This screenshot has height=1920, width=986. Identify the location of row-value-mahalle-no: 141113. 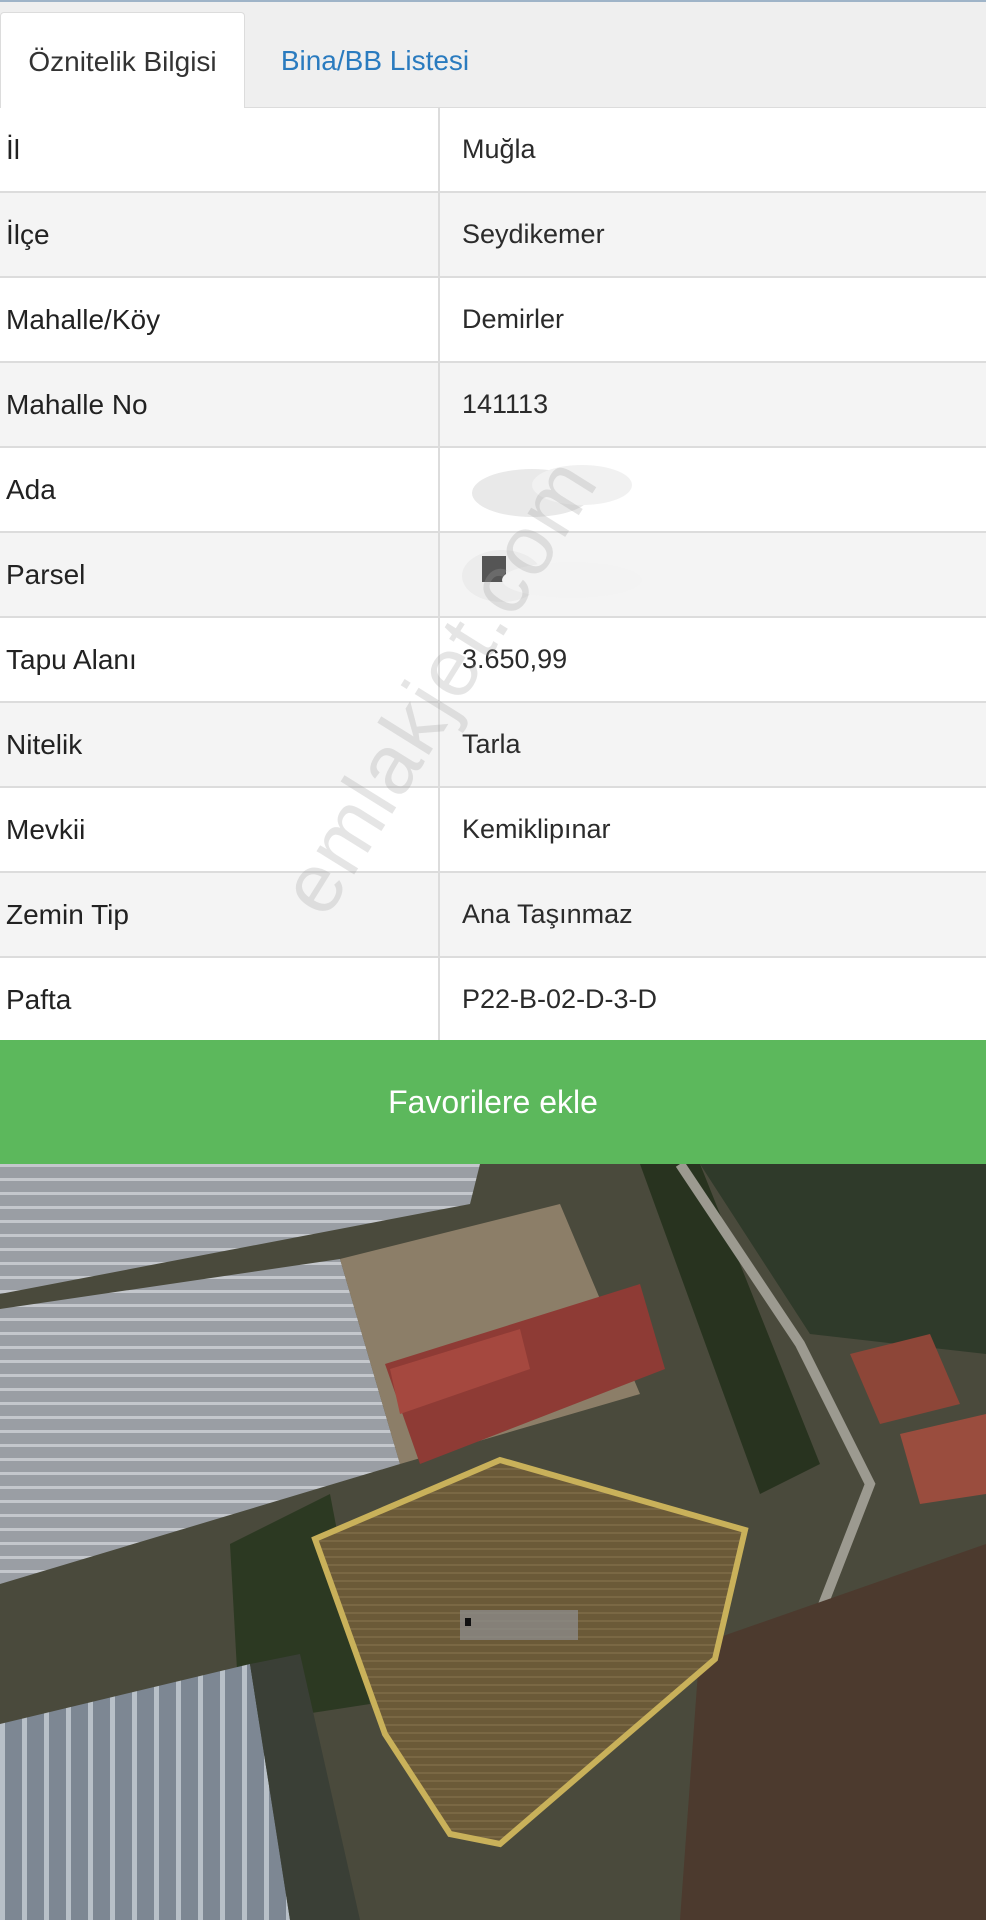
(505, 404).